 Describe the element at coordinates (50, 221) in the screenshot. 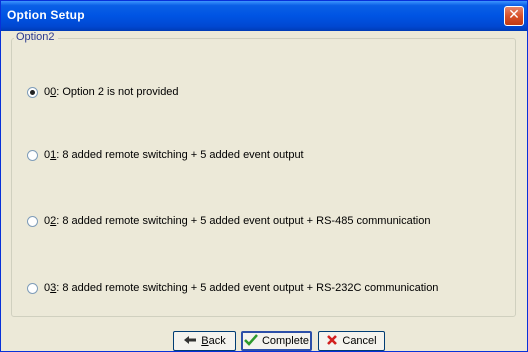

I see `option-code: 02` at that location.